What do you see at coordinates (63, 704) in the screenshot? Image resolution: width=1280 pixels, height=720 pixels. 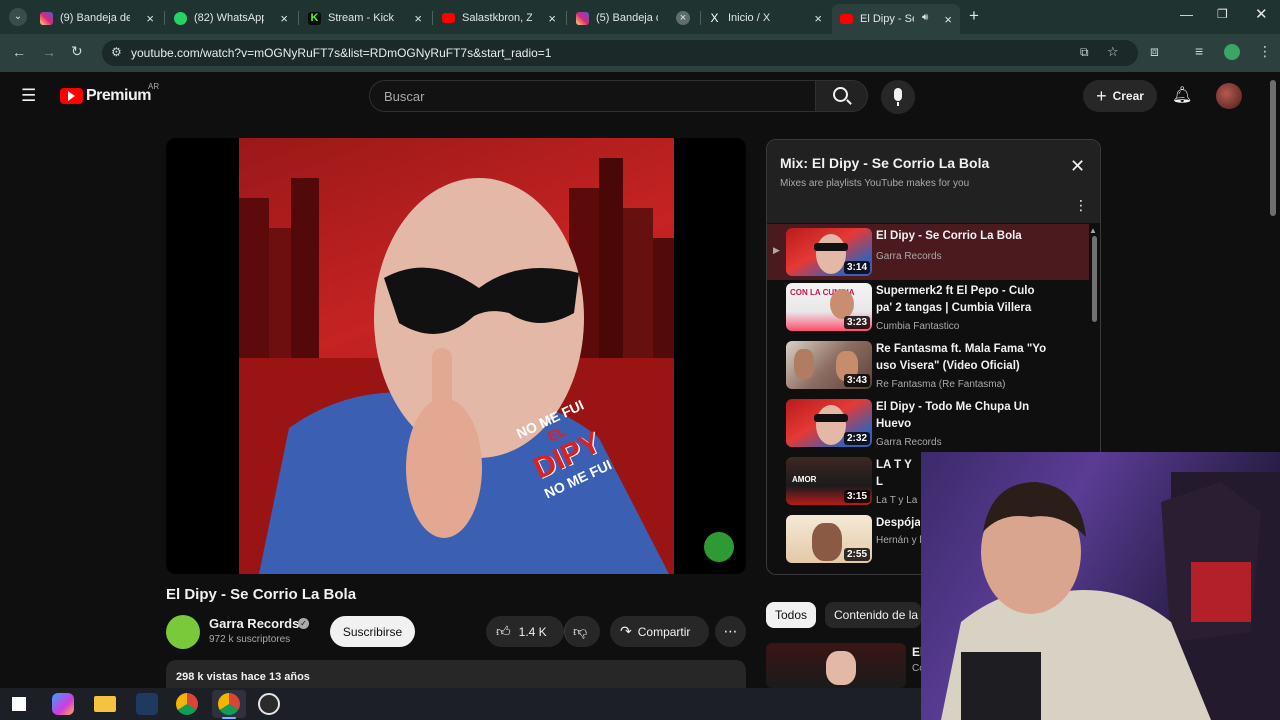 I see `copilot-icon` at bounding box center [63, 704].